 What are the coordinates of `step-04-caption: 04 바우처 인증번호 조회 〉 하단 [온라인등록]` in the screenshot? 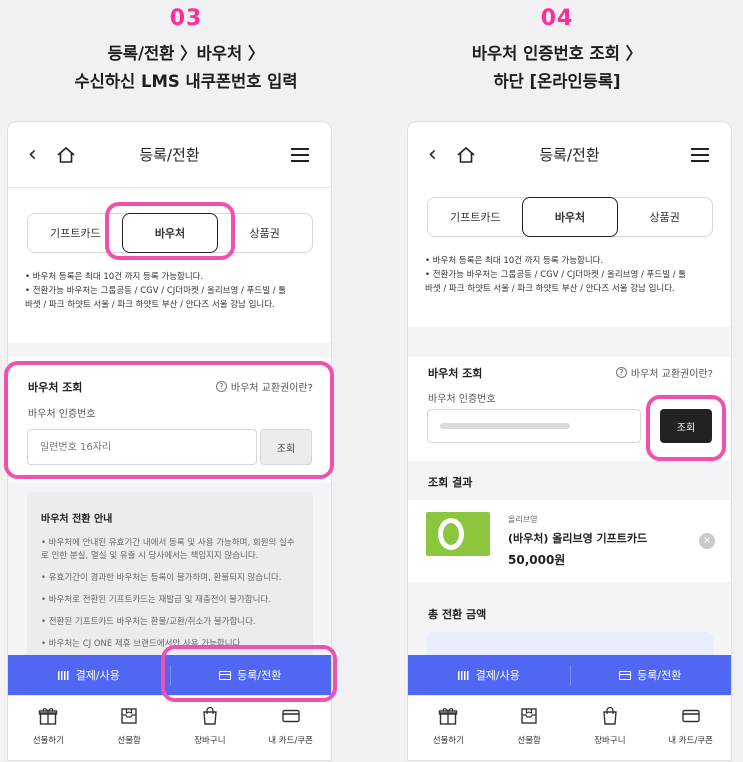 It's located at (557, 48).